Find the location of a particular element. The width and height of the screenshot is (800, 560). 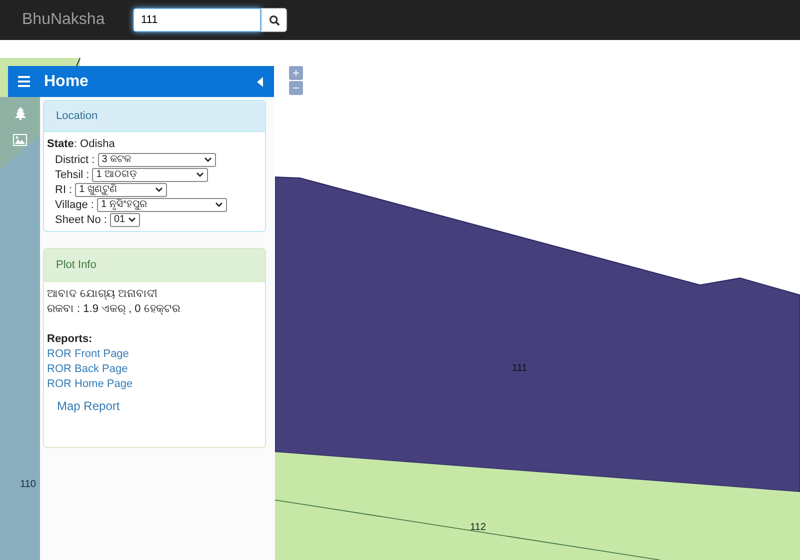

state-text: State: Odisha is located at coordinates (81, 144).